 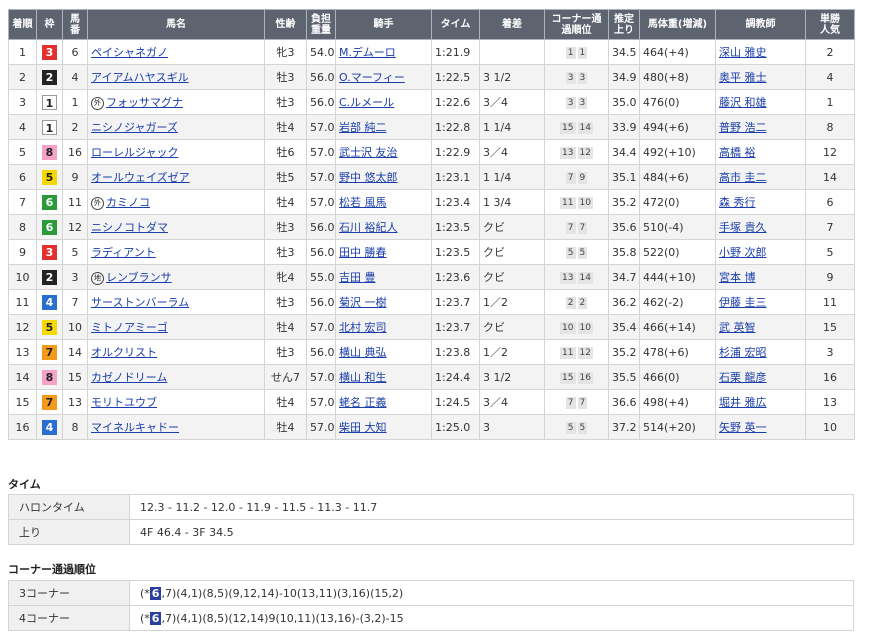 What do you see at coordinates (677, 24) in the screenshot?
I see `header-body-weight: 馬体重(増減)` at bounding box center [677, 24].